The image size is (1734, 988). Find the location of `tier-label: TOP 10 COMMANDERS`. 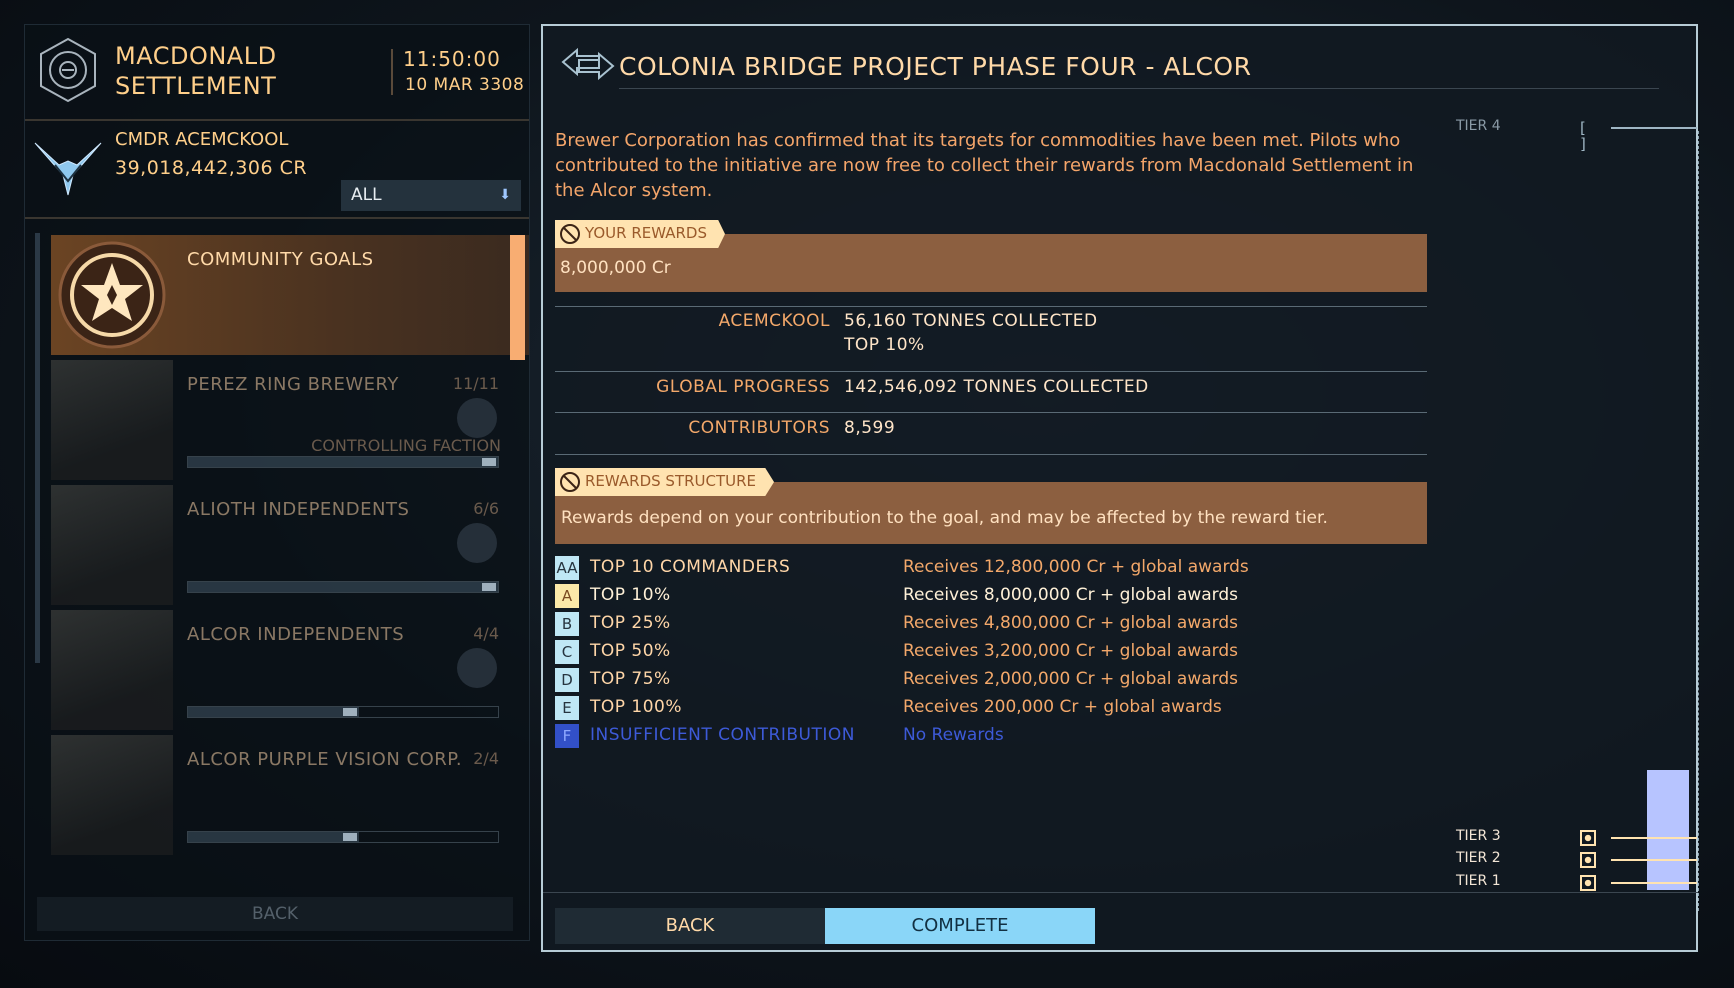

tier-label: TOP 10 COMMANDERS is located at coordinates (690, 567).